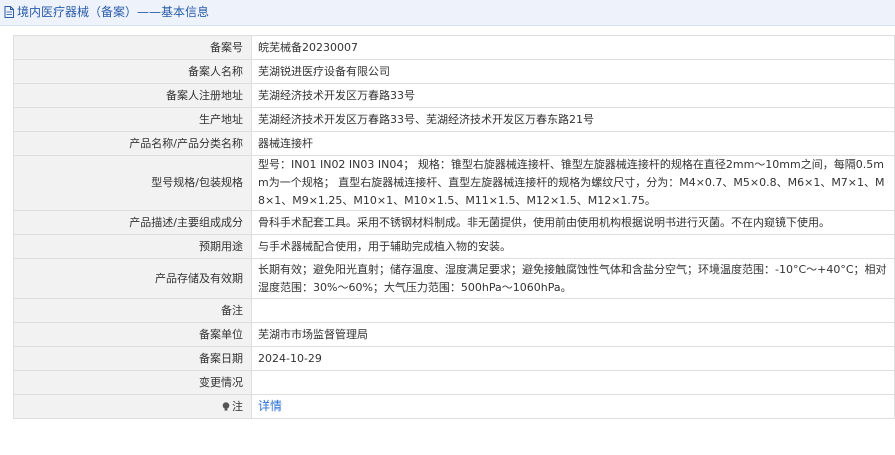 The height and width of the screenshot is (455, 895). What do you see at coordinates (132, 95) in the screenshot?
I see `field-label: 备案人注册地址` at bounding box center [132, 95].